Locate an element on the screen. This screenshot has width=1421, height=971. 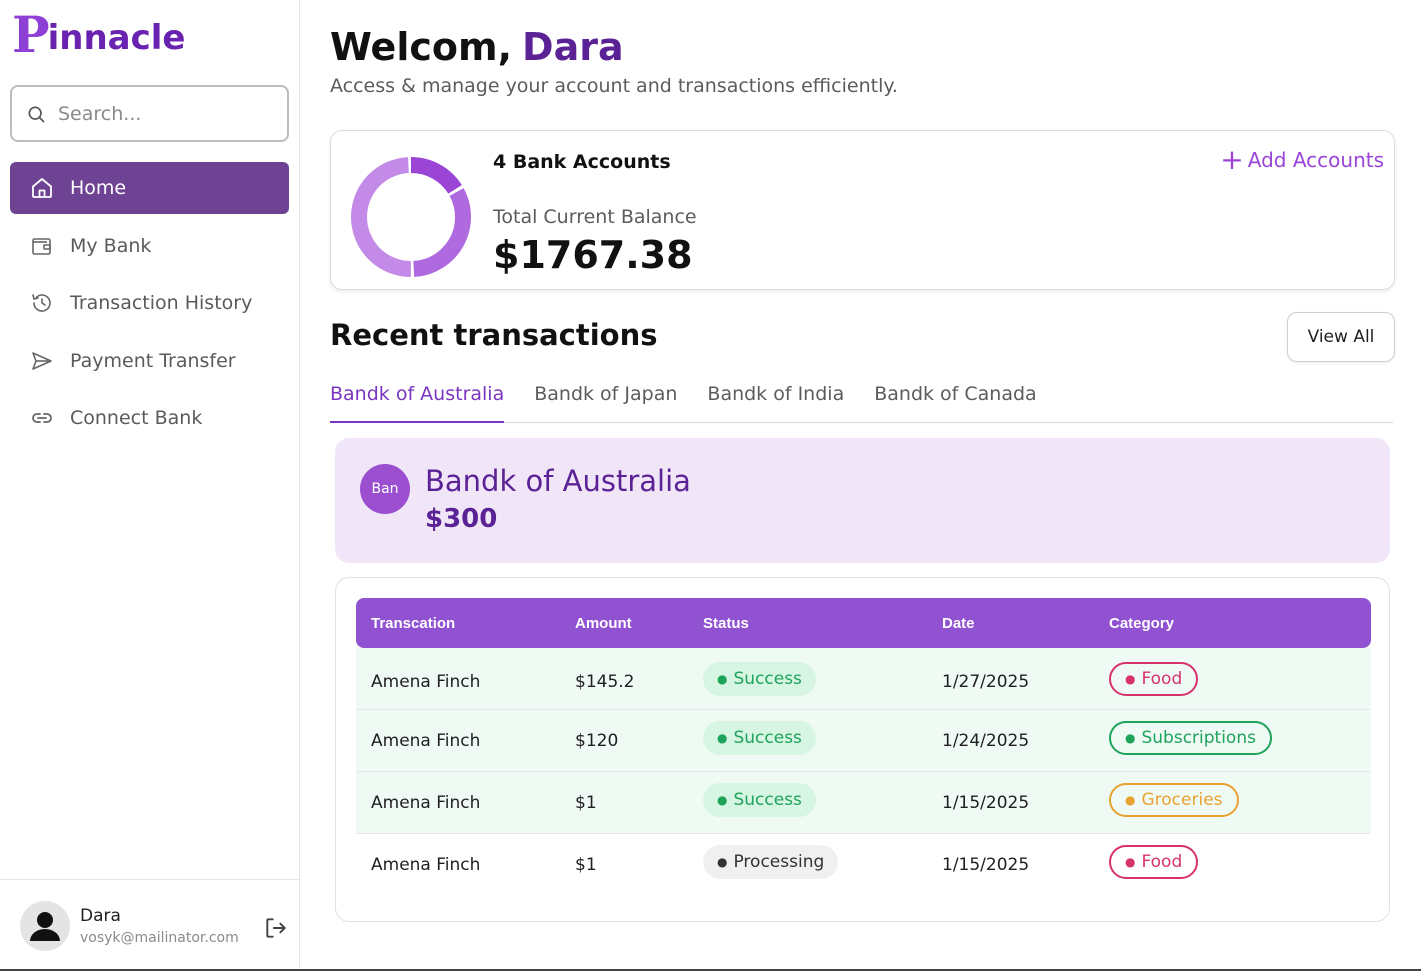
sidebar-item-label: Transaction History is located at coordinates (161, 303).